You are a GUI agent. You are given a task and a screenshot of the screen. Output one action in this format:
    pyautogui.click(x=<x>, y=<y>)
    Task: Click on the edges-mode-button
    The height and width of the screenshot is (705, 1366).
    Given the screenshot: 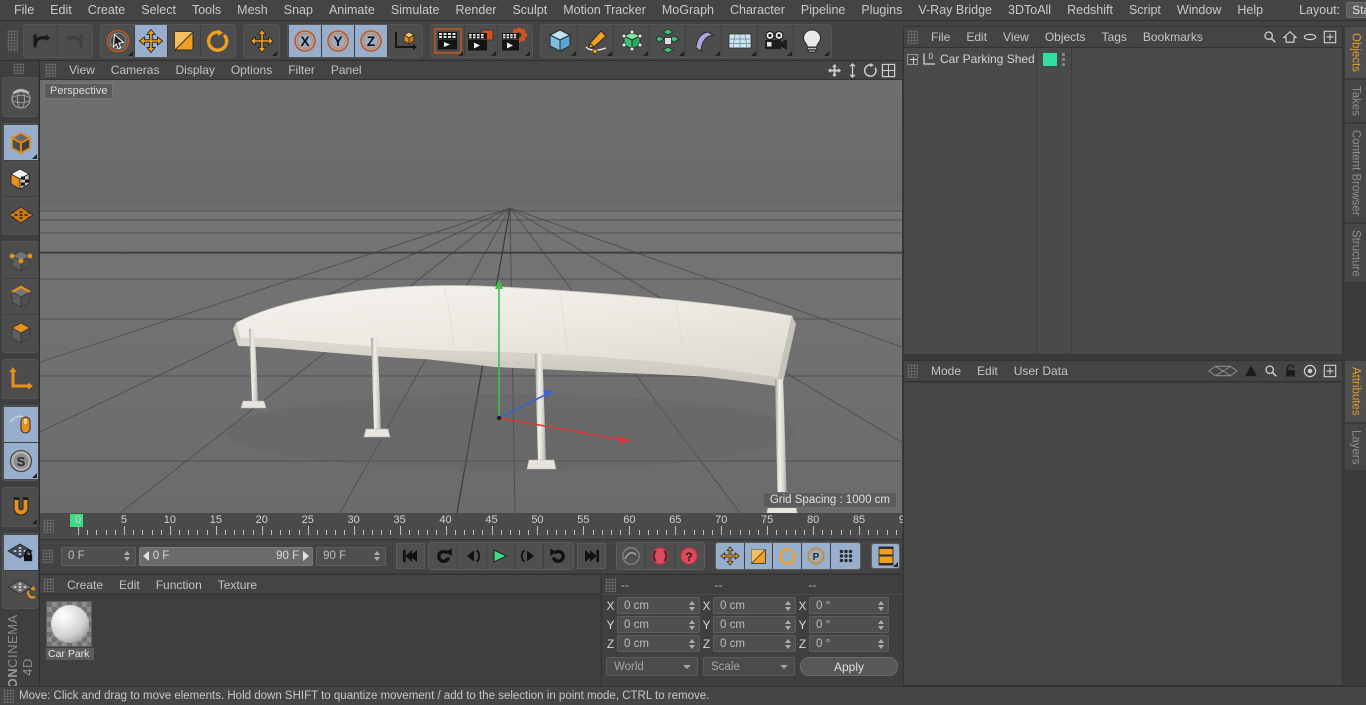 What is the action you would take?
    pyautogui.click(x=20, y=297)
    